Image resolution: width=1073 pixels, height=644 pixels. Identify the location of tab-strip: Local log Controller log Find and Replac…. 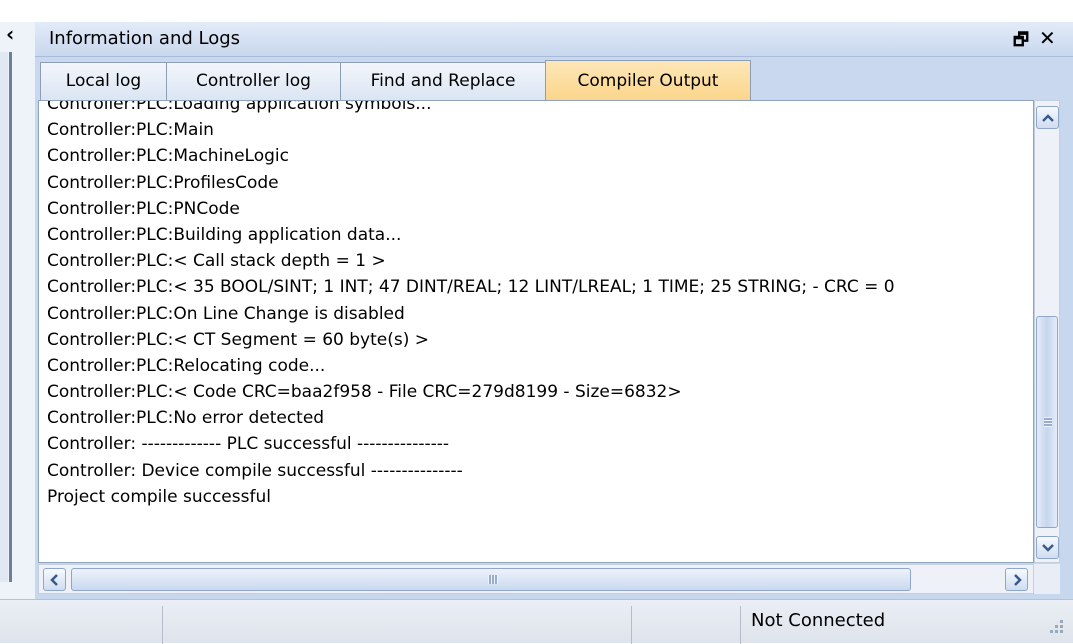
(554, 79).